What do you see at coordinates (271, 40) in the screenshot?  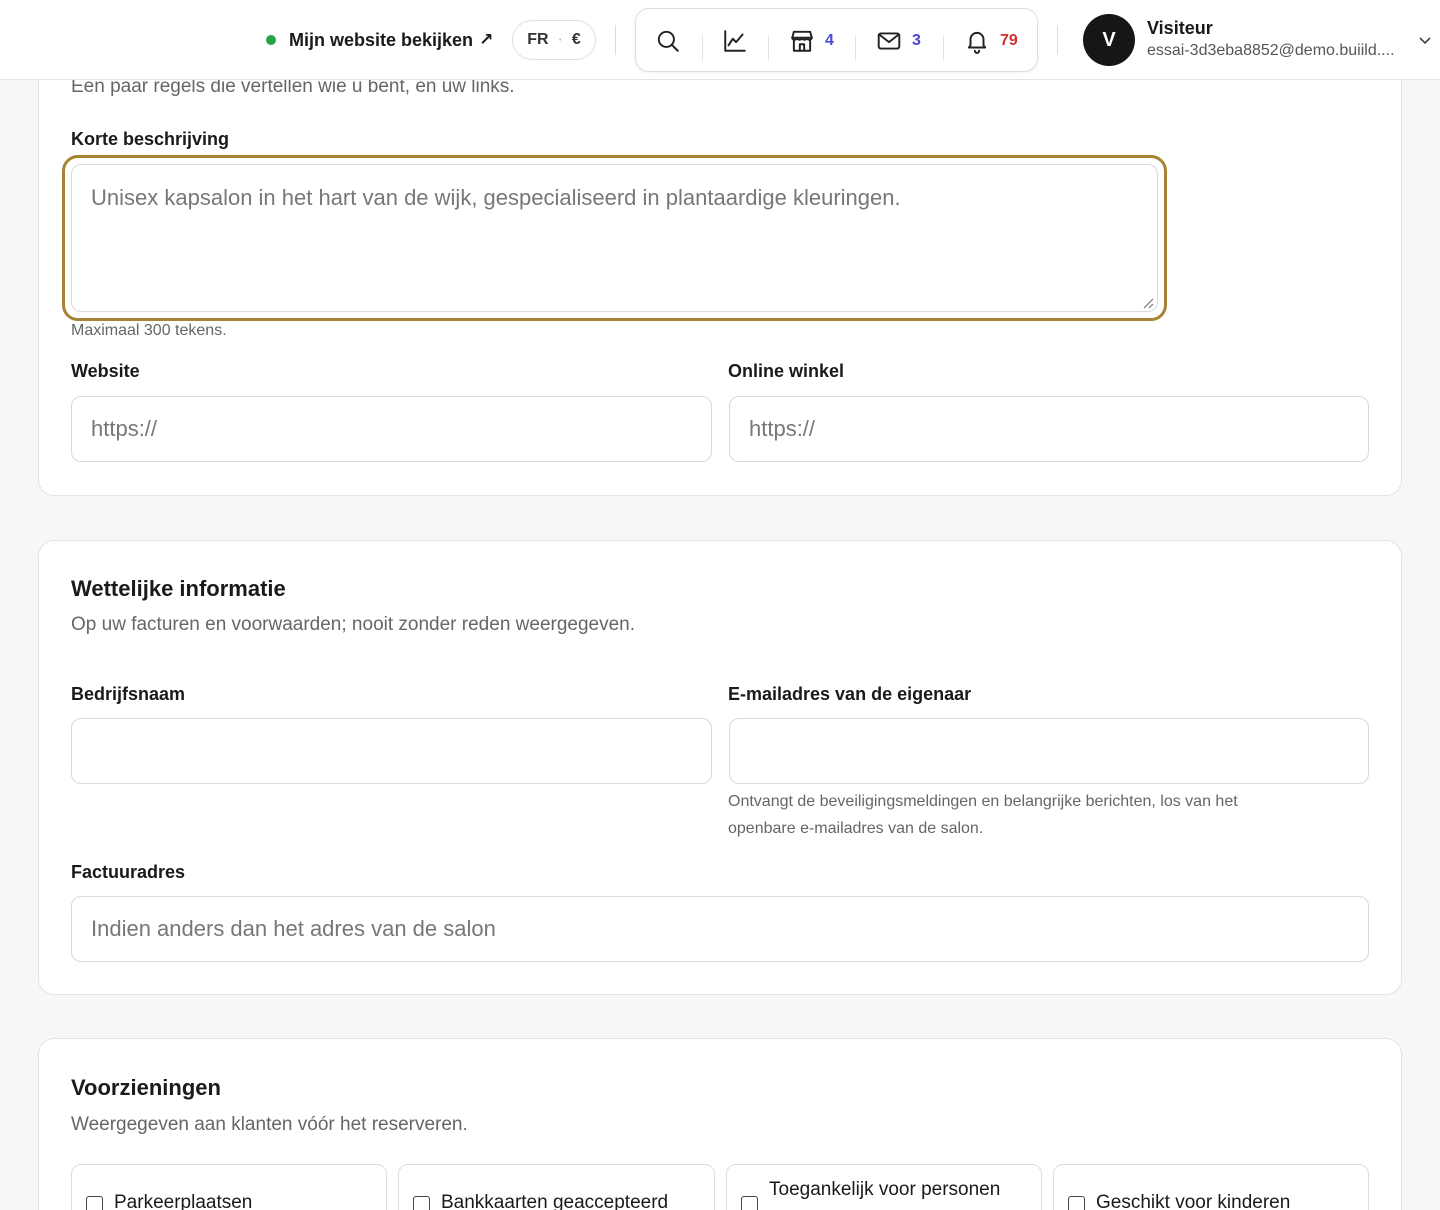 I see `online-status-dot` at bounding box center [271, 40].